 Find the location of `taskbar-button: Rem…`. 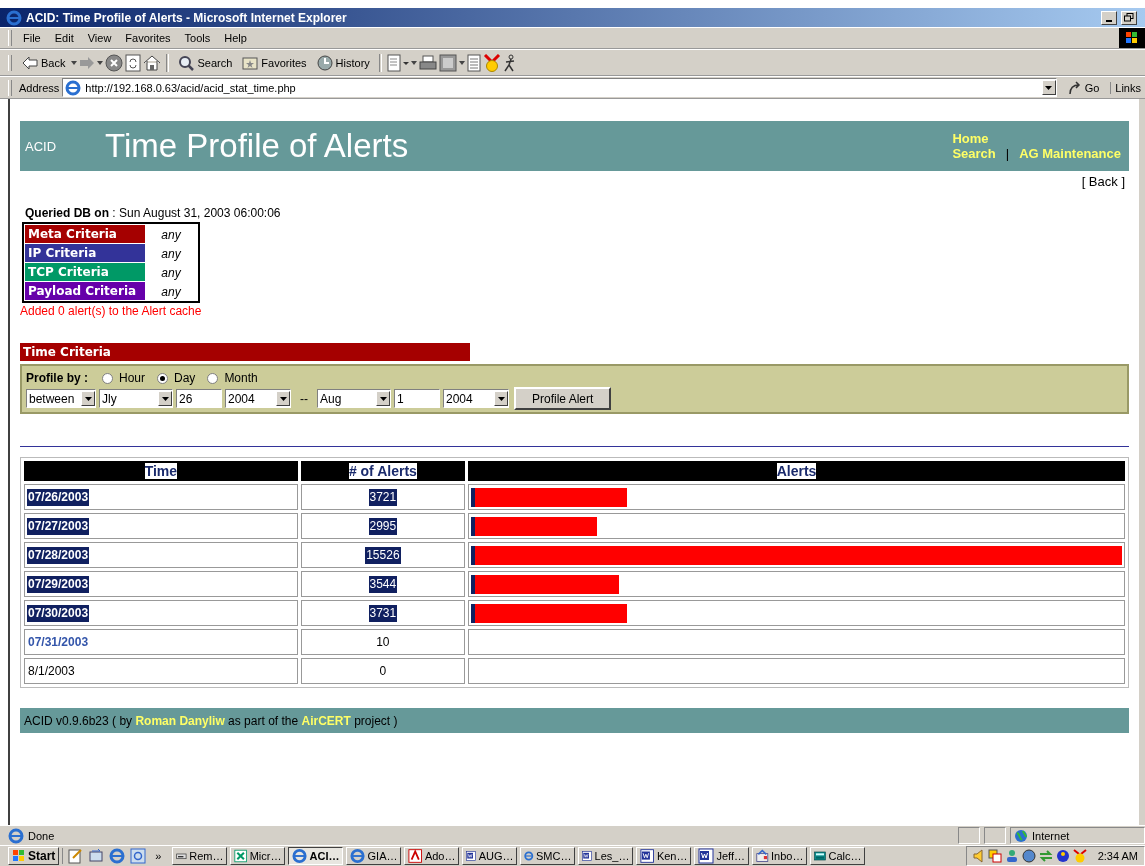

taskbar-button: Rem… is located at coordinates (200, 856).